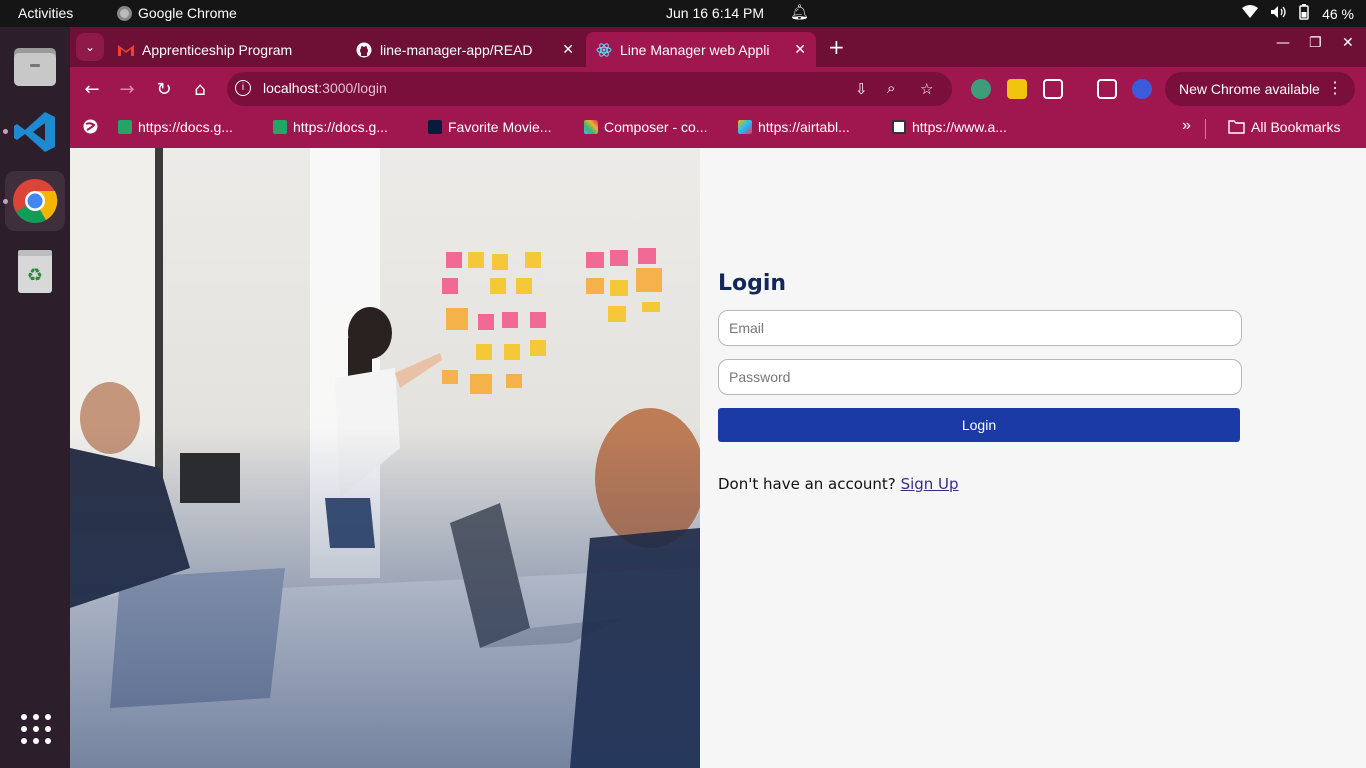  Describe the element at coordinates (1205, 129) in the screenshot. I see `bookmarks-divider` at that location.